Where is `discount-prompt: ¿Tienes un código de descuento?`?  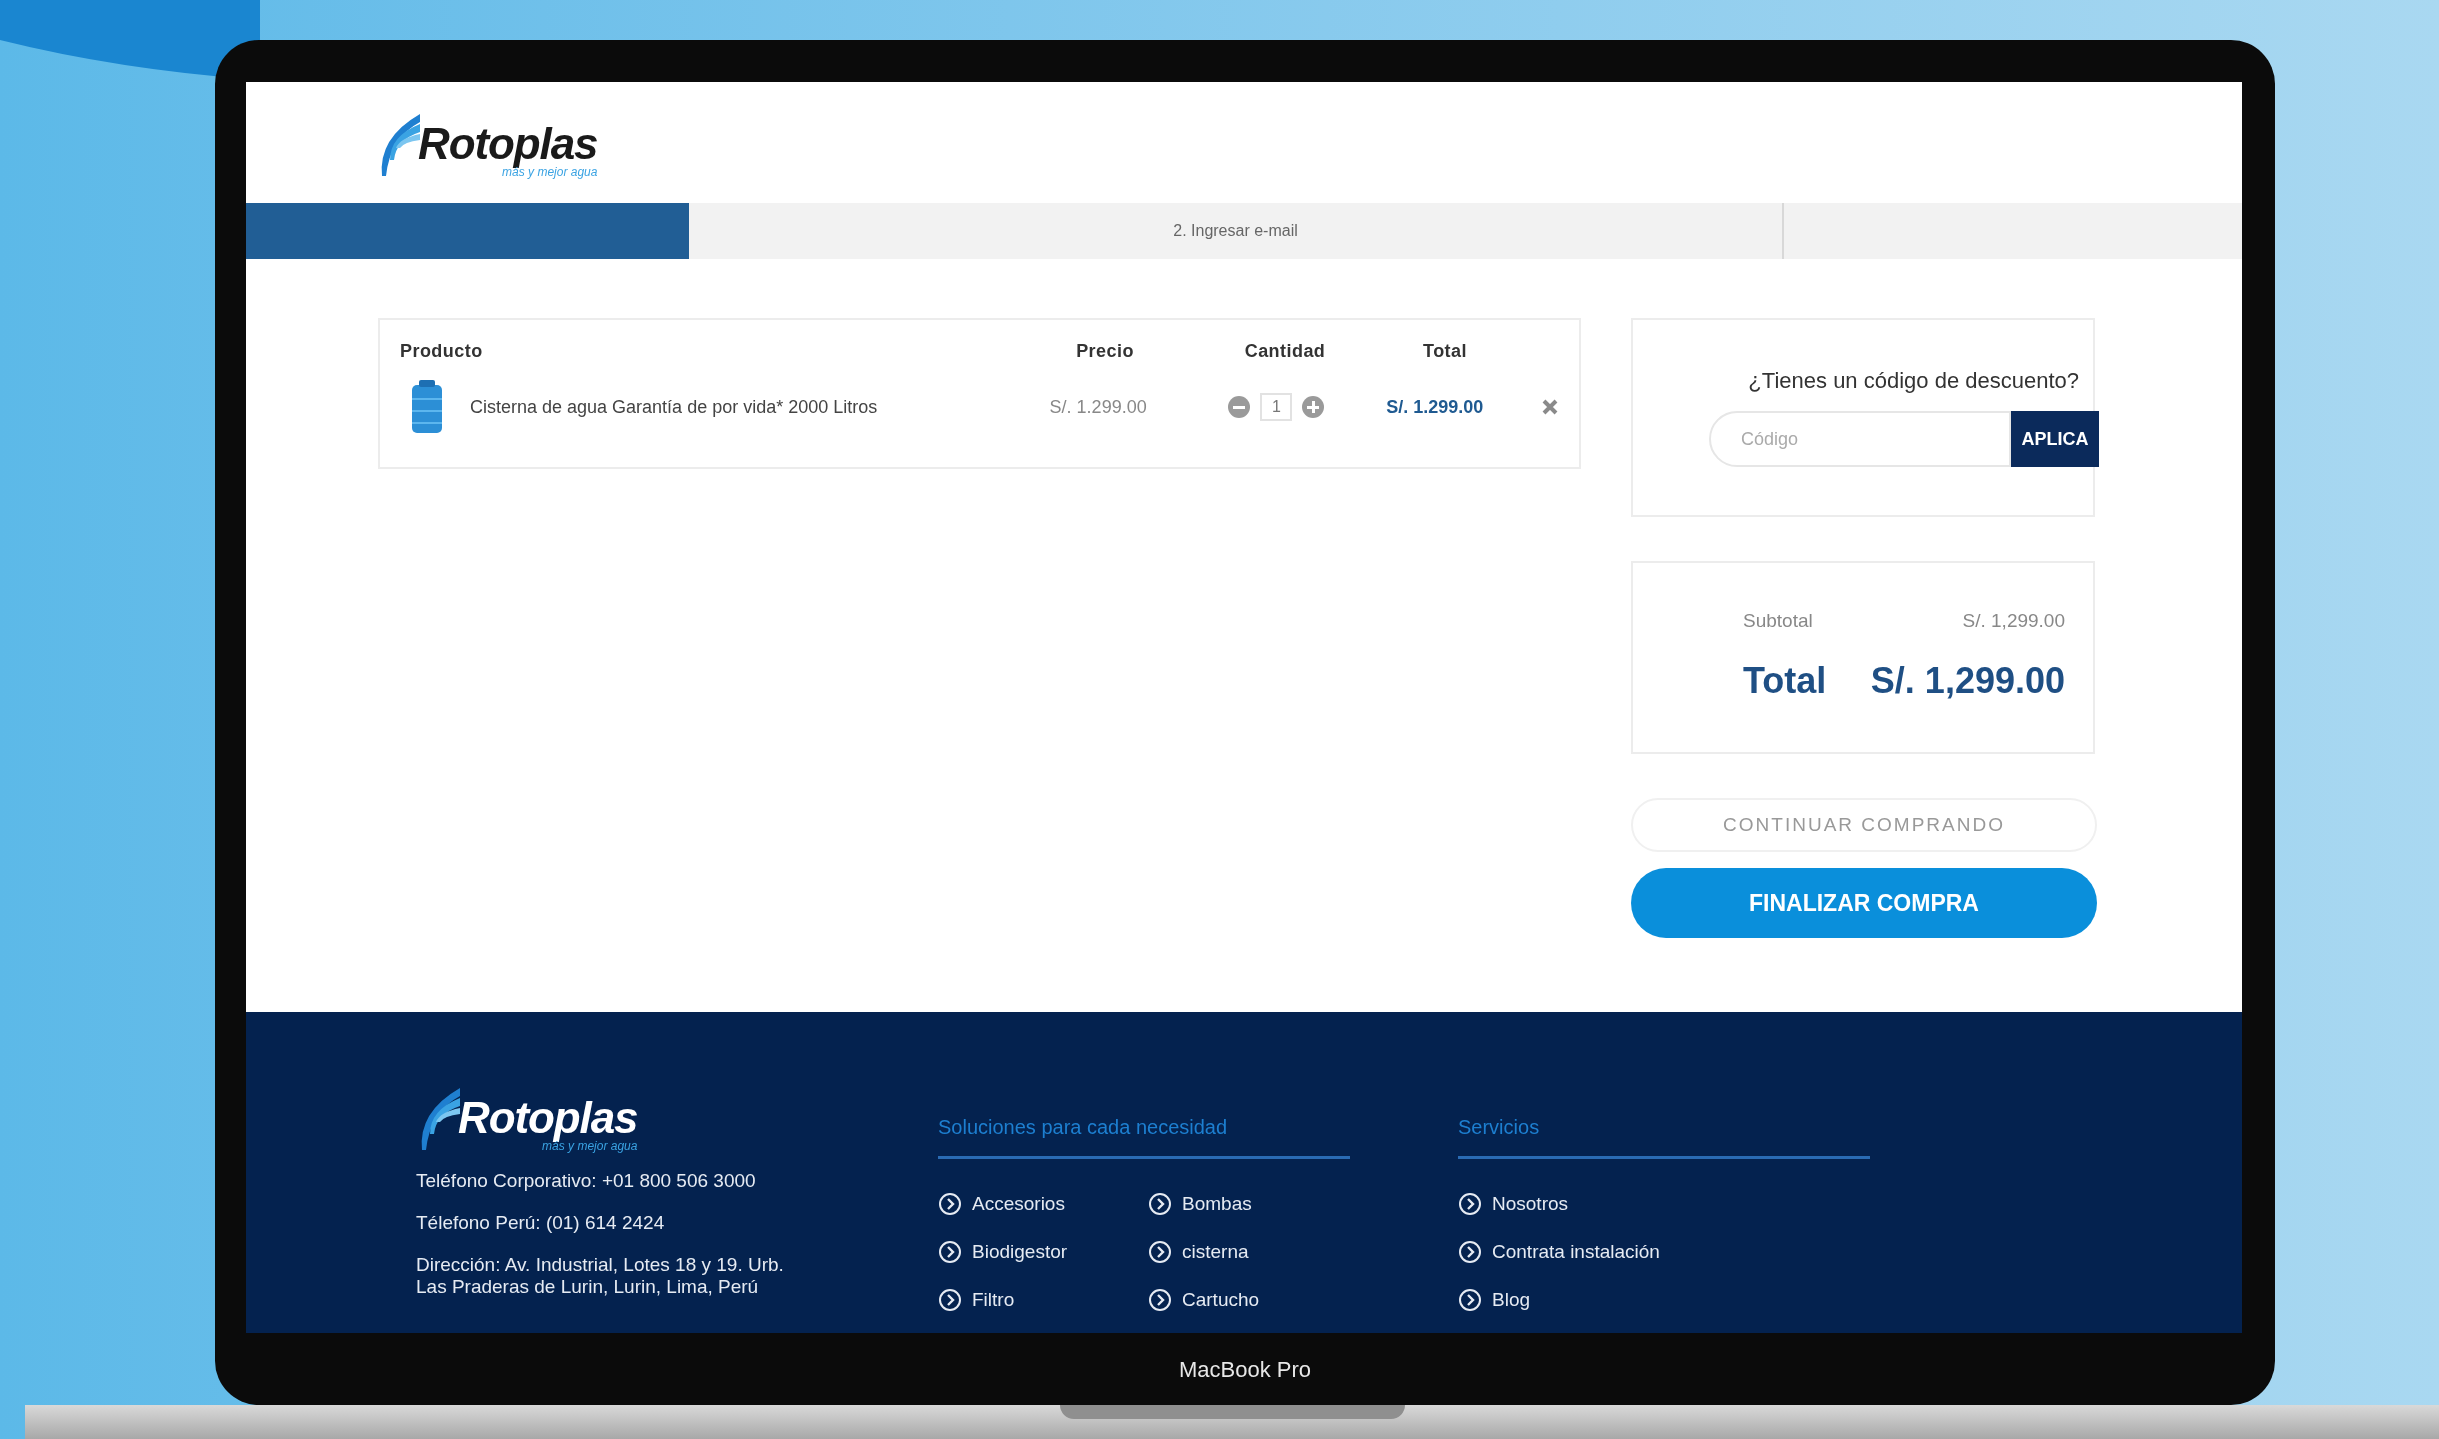 discount-prompt: ¿Tienes un código de descuento? is located at coordinates (1914, 381).